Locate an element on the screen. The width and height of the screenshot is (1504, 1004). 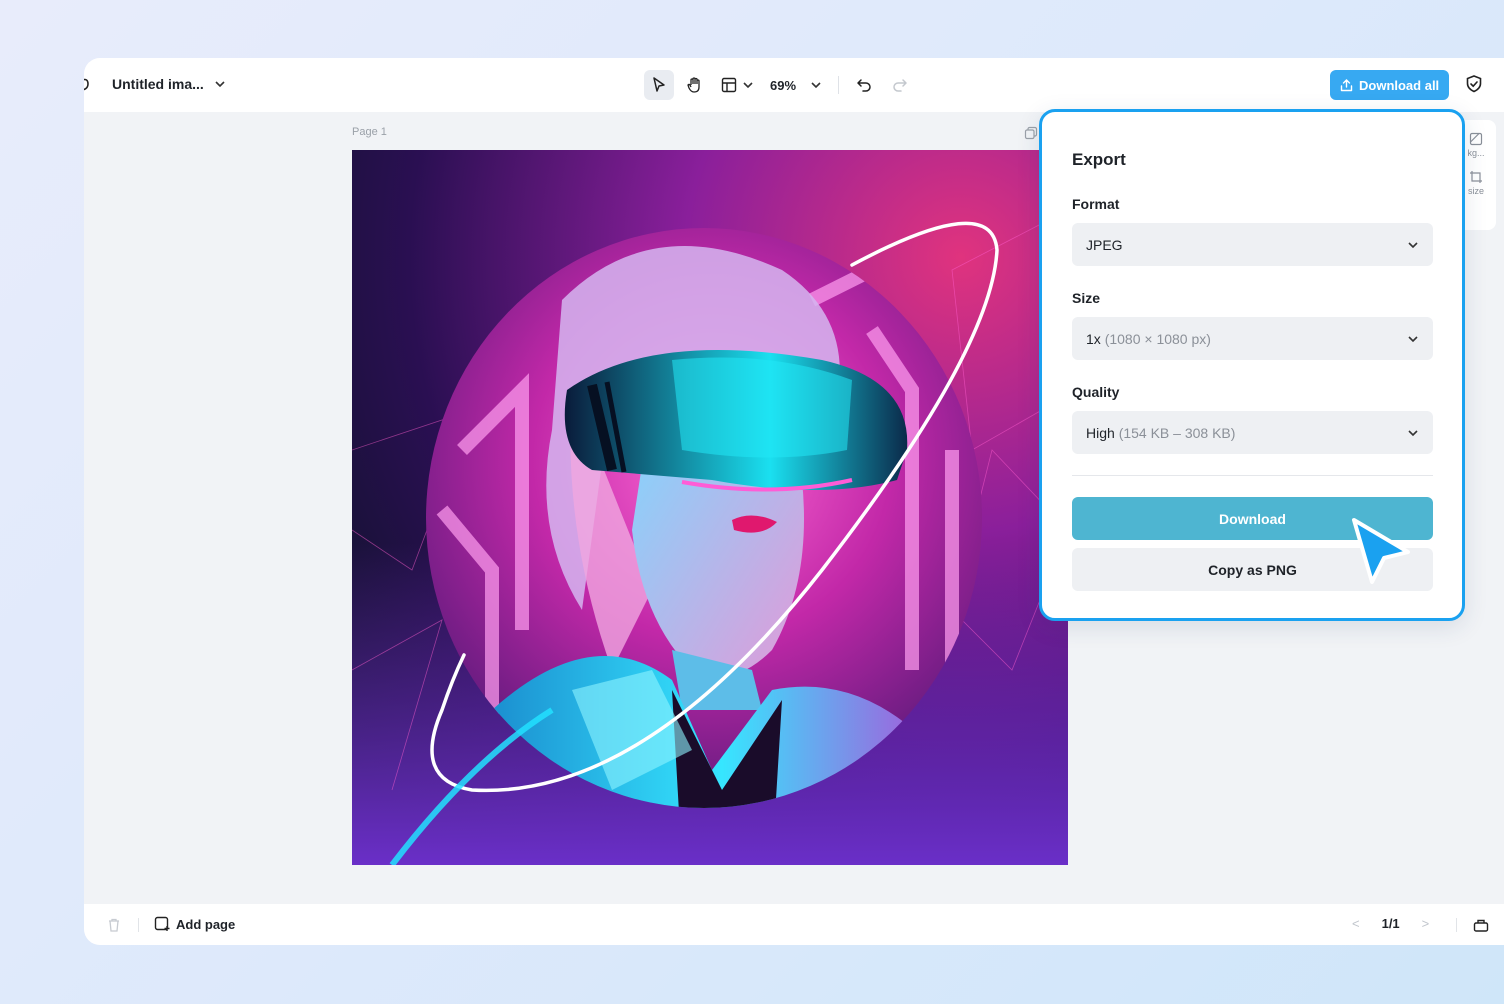
format-label: Format is located at coordinates (1096, 204).